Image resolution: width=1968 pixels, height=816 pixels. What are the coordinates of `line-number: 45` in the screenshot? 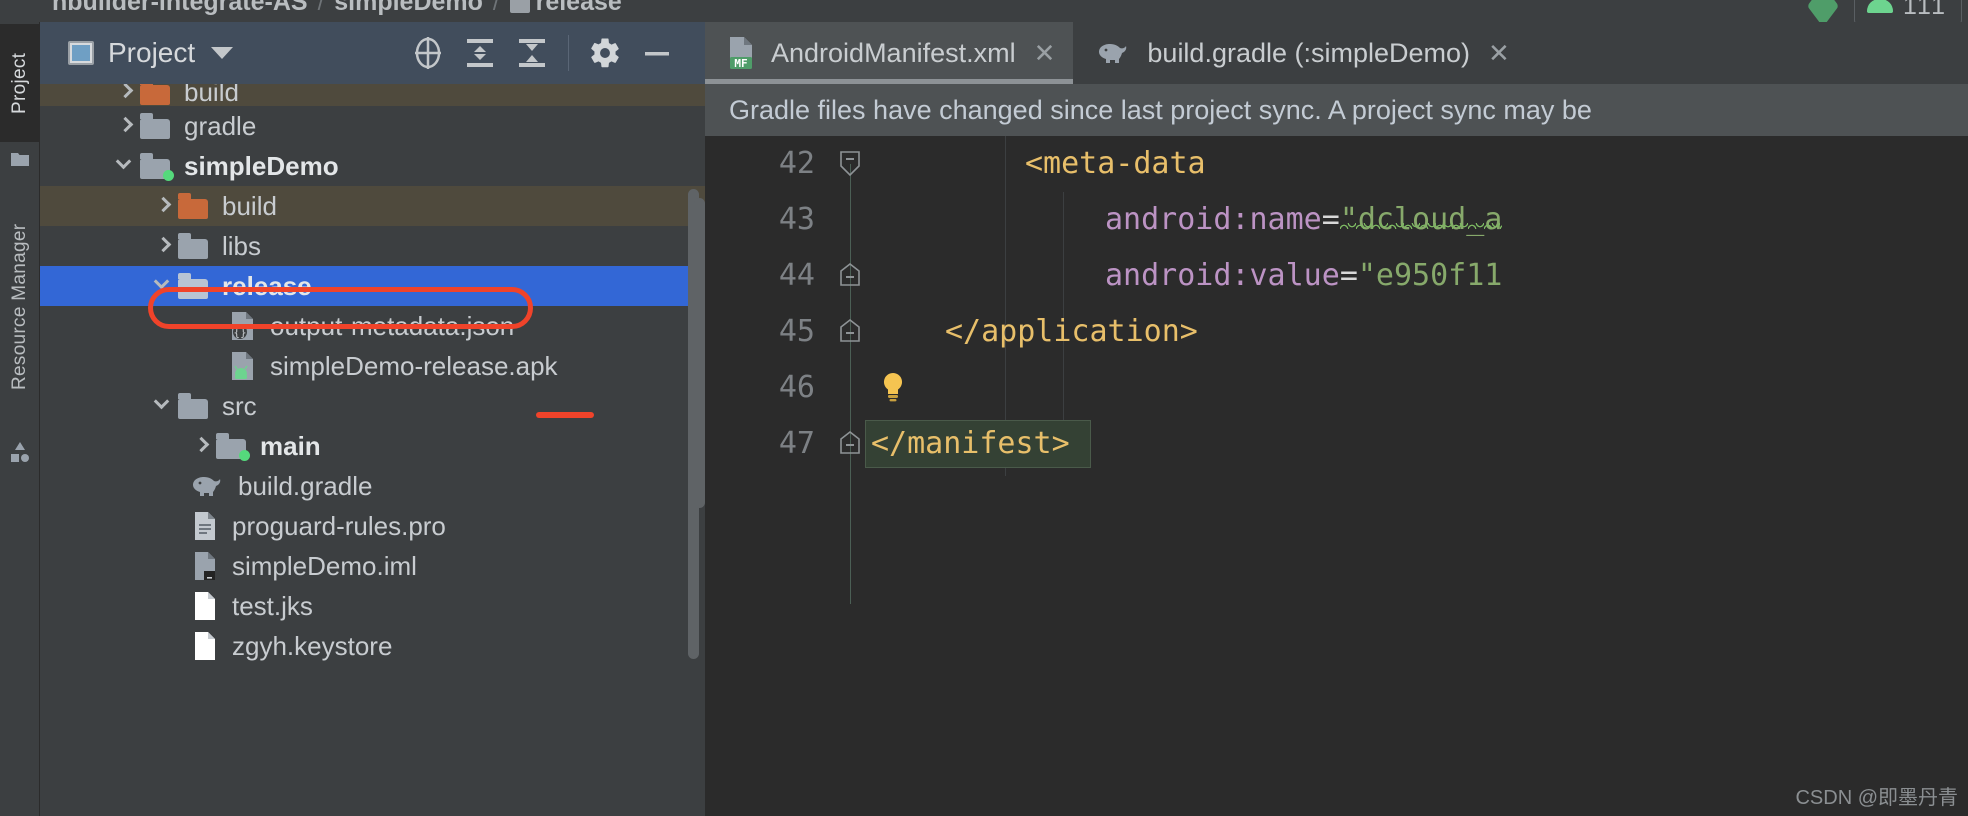 It's located at (796, 331).